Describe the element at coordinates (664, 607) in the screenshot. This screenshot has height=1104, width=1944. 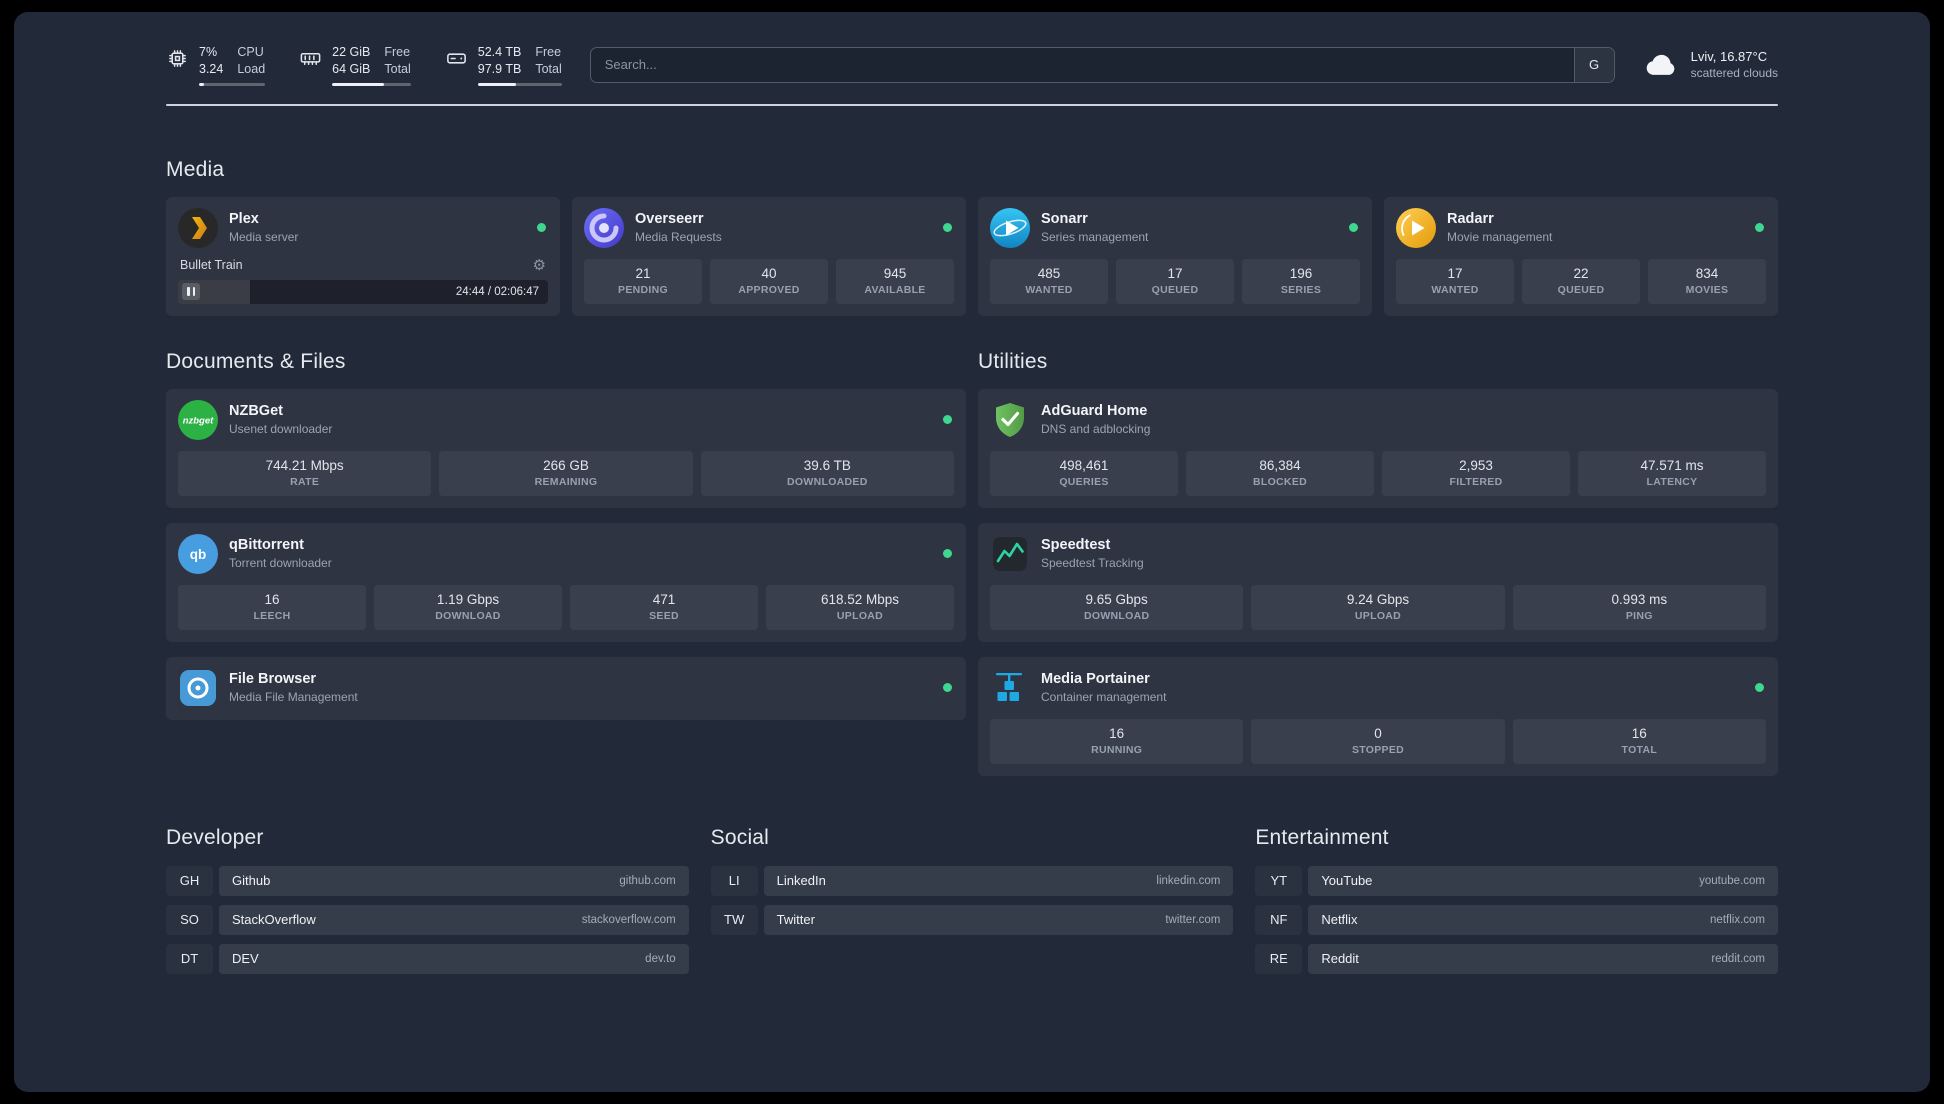
I see `stat-seed: 471 SEED` at that location.